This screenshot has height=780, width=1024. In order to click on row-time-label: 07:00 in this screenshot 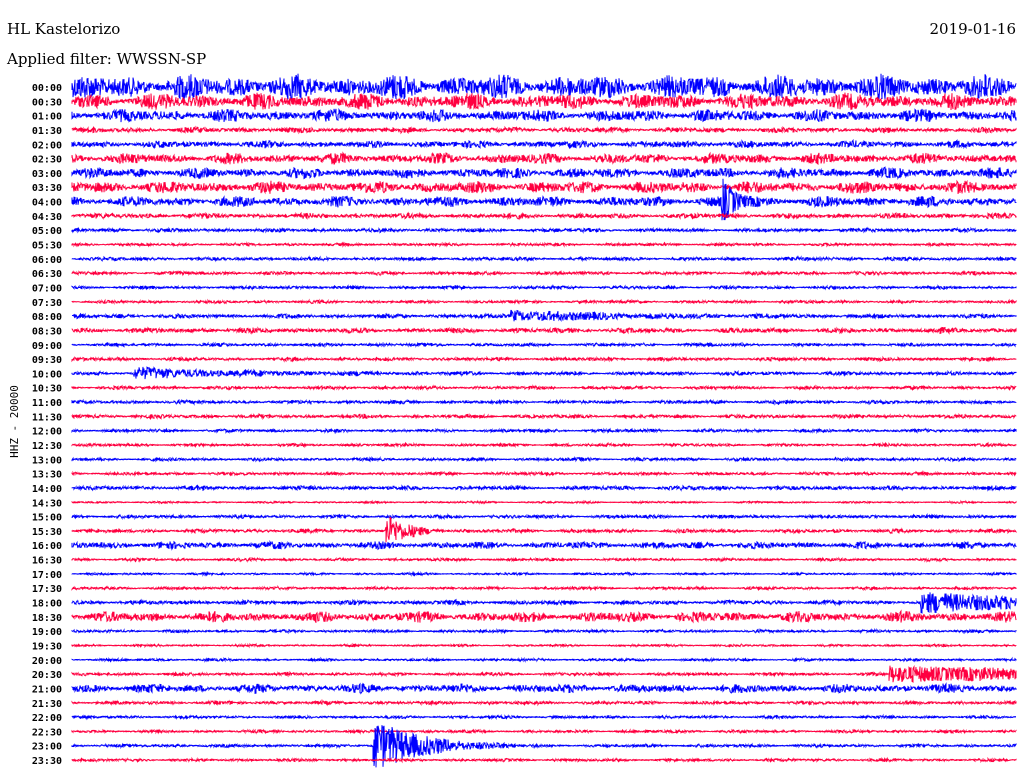, I will do `click(47, 288)`.